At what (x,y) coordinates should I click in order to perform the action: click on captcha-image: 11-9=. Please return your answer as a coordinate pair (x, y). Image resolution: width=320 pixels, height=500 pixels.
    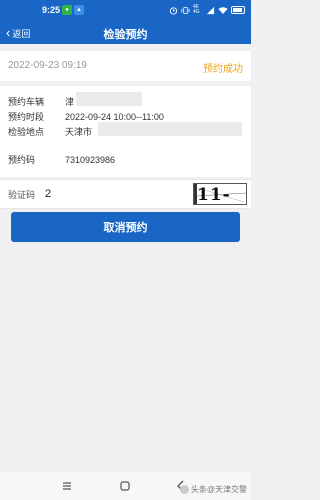
    Looking at the image, I should click on (220, 194).